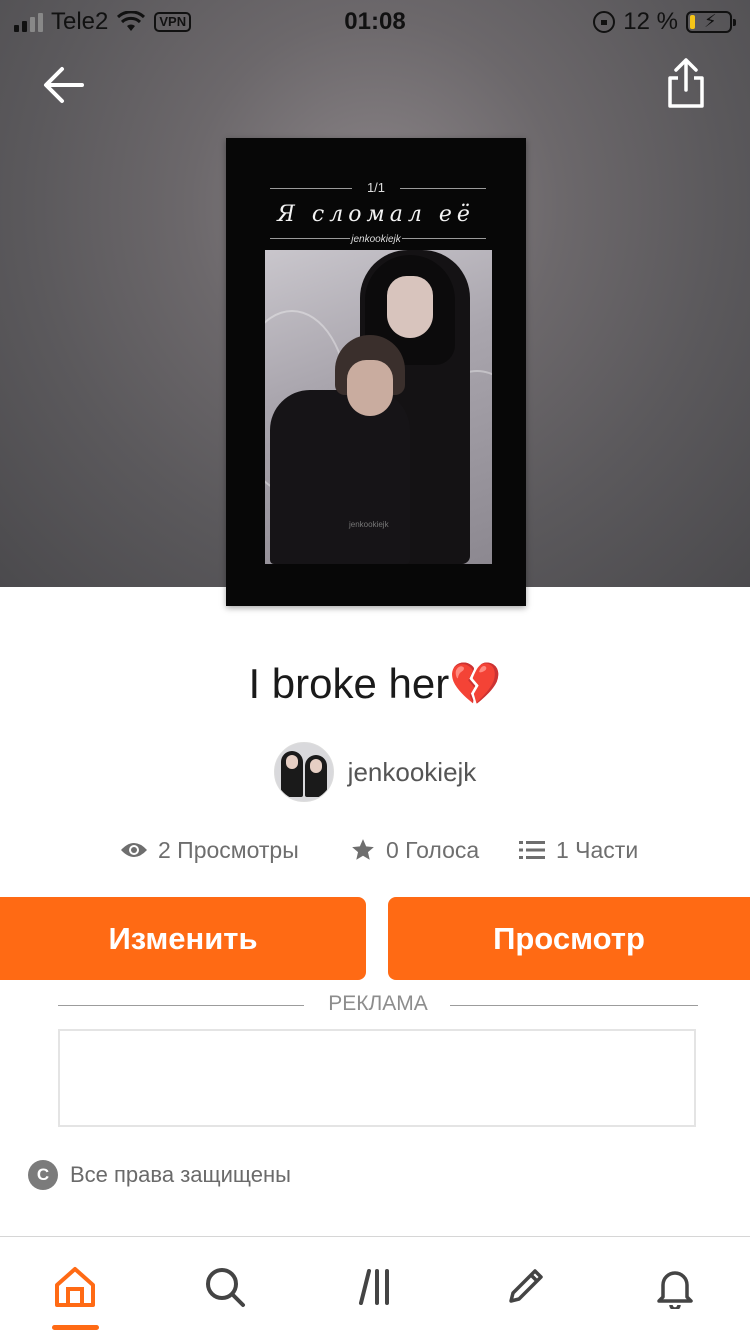  Describe the element at coordinates (228, 849) in the screenshot. I see `views-count: 2 Просмотры` at that location.